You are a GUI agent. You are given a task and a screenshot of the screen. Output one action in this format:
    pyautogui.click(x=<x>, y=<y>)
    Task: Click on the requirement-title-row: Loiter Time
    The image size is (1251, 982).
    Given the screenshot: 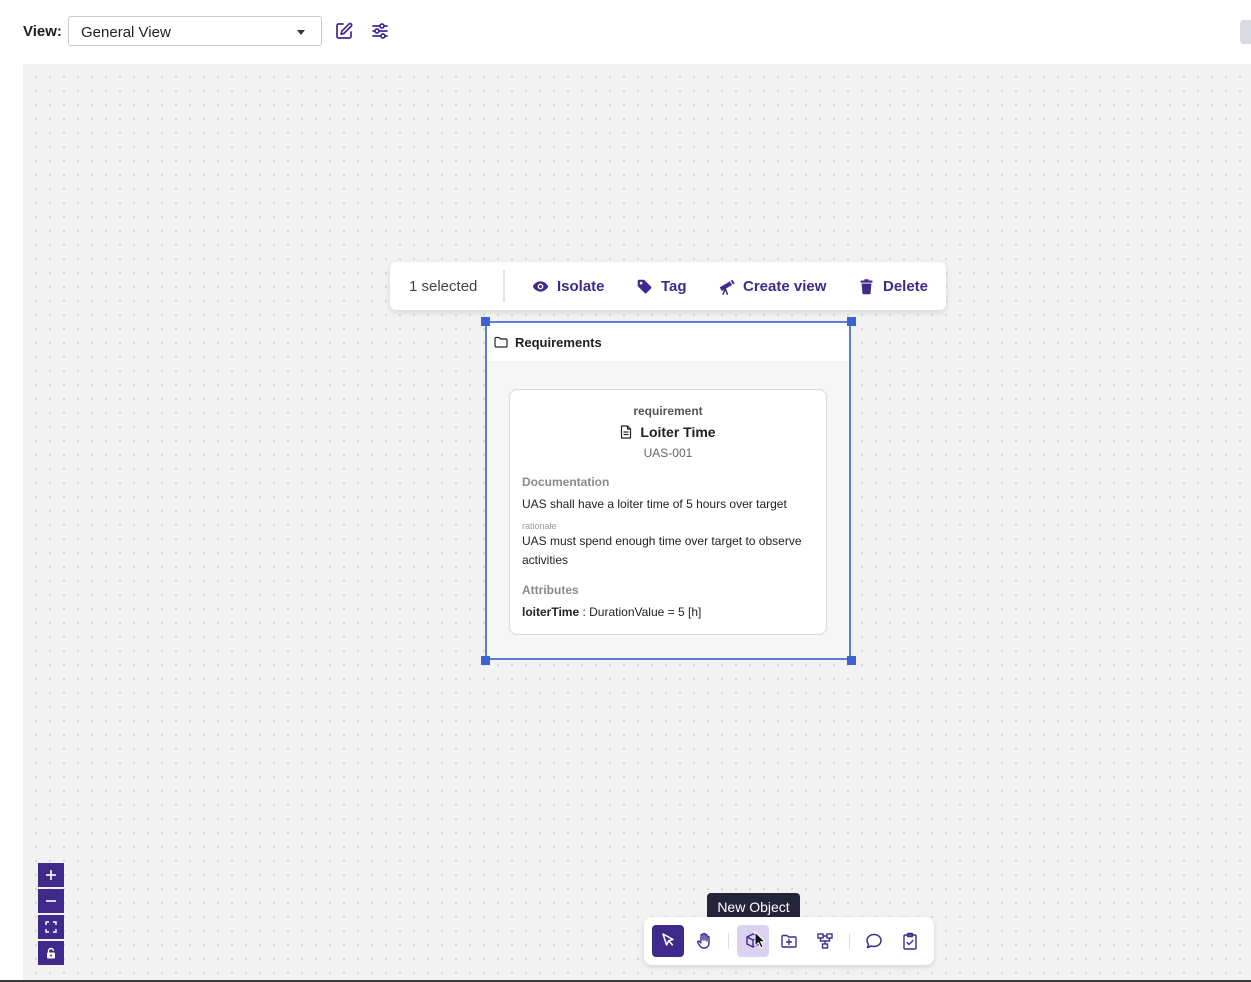 What is the action you would take?
    pyautogui.click(x=668, y=432)
    